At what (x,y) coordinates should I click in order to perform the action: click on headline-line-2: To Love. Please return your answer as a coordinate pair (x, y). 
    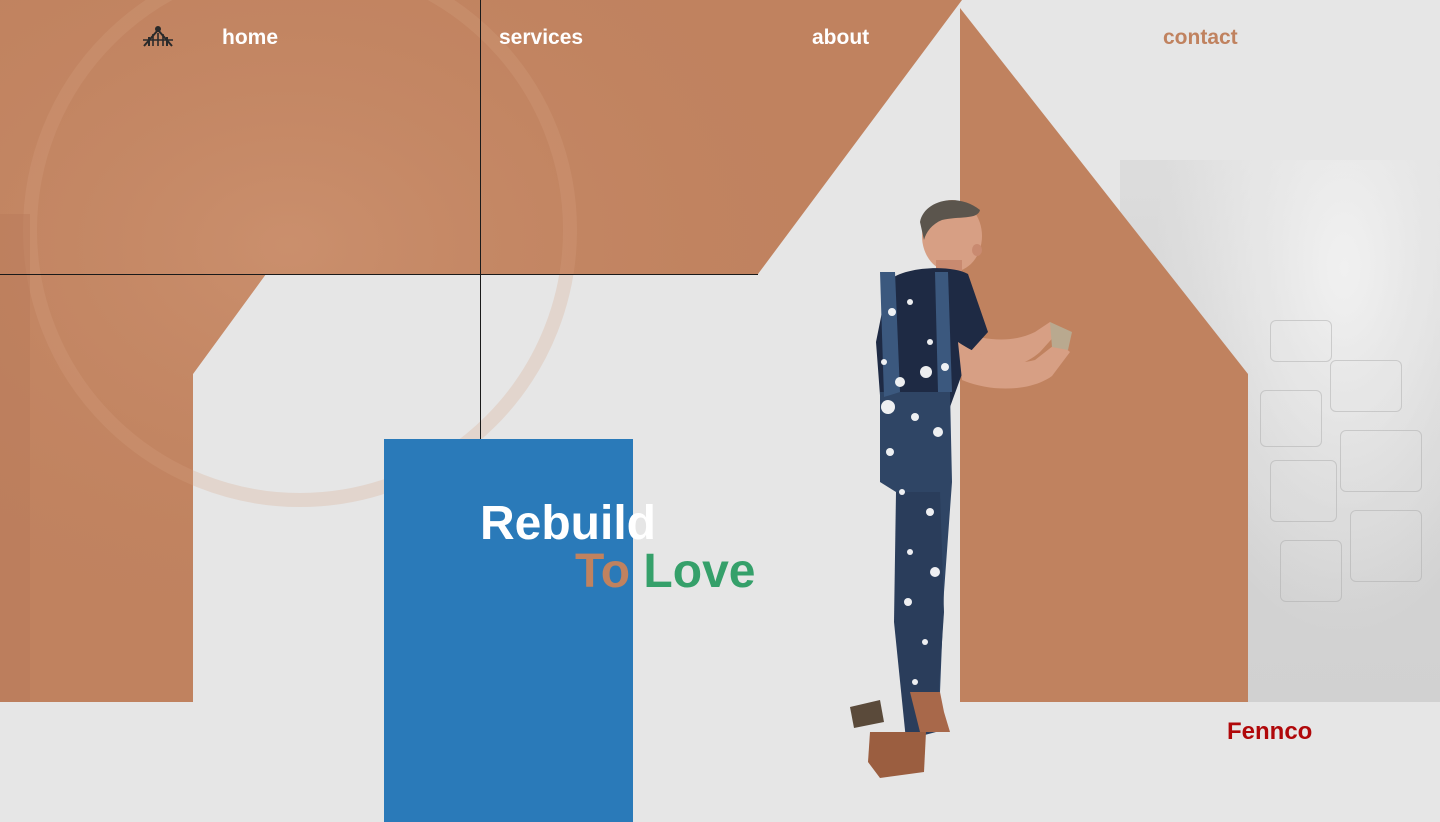
    Looking at the image, I should click on (687, 572).